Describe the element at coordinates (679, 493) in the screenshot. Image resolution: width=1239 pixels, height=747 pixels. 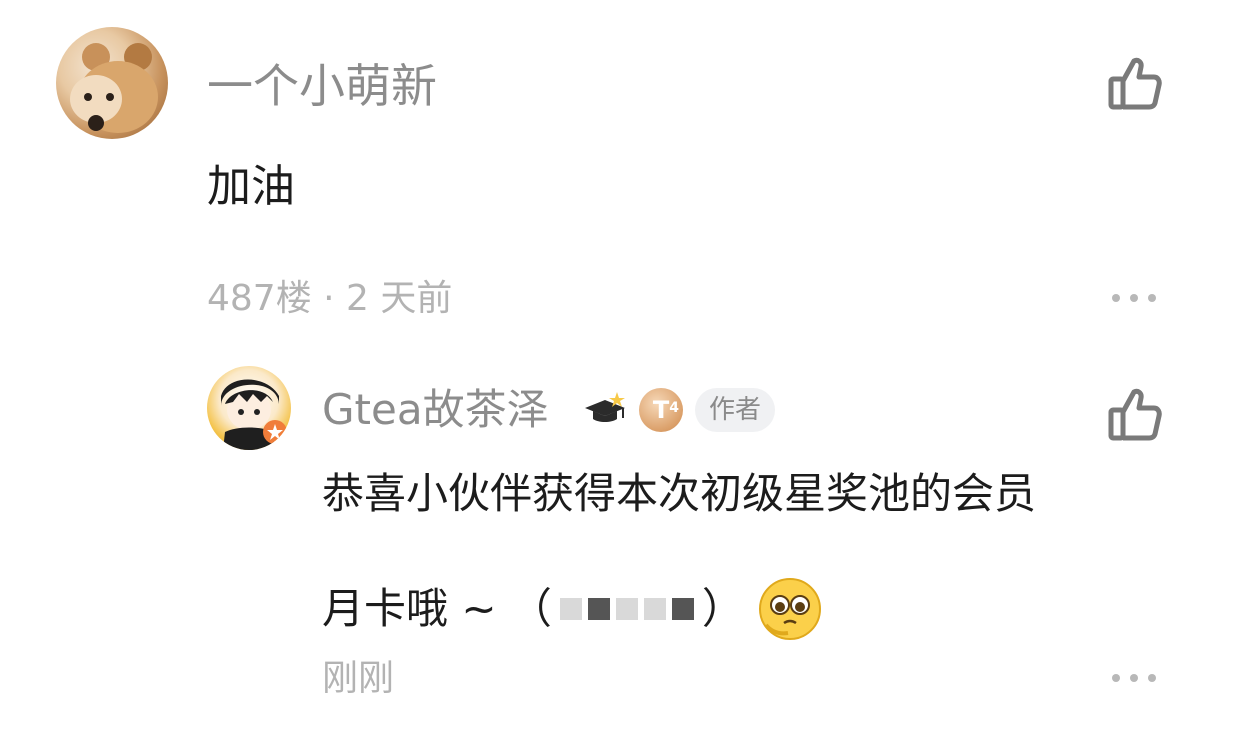
I see `reply-content-line1: 恭喜小伙伴获得本次初级星奖池的会员` at that location.